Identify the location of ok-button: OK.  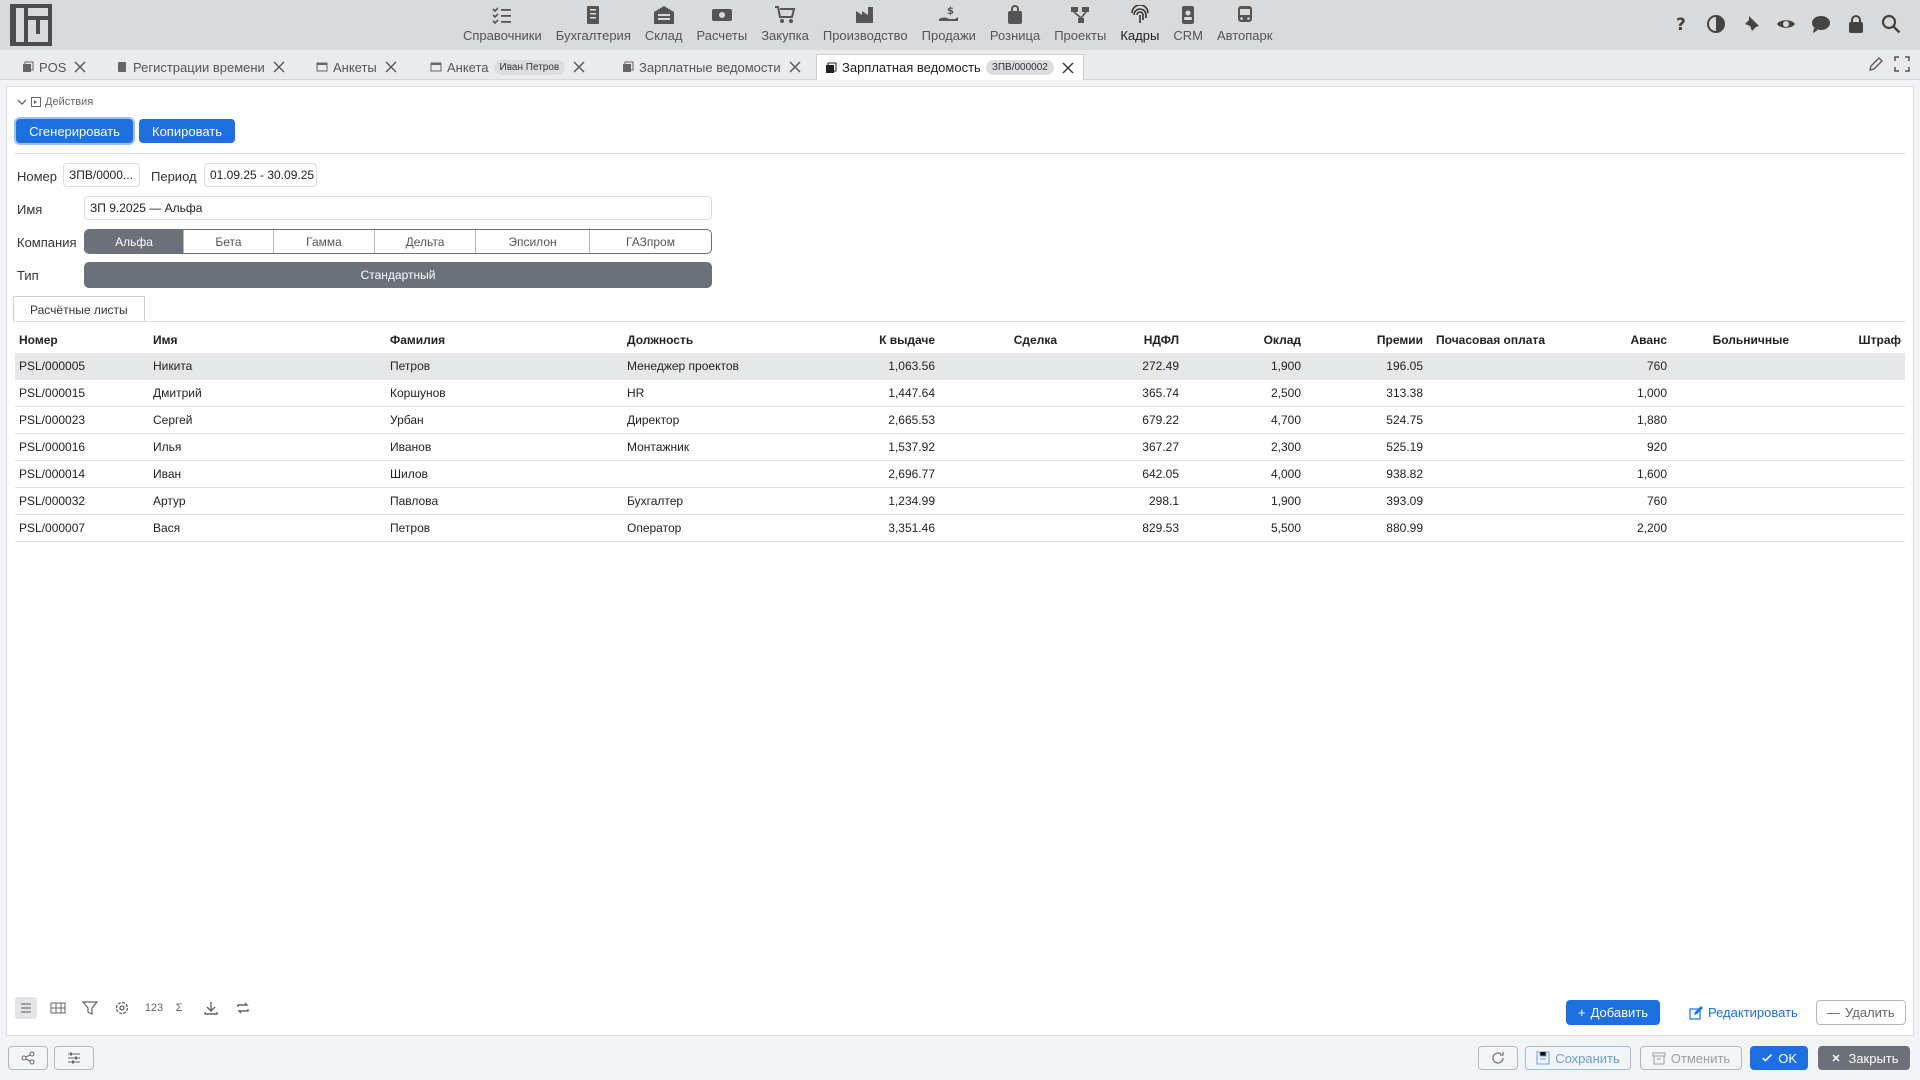
(1779, 1058).